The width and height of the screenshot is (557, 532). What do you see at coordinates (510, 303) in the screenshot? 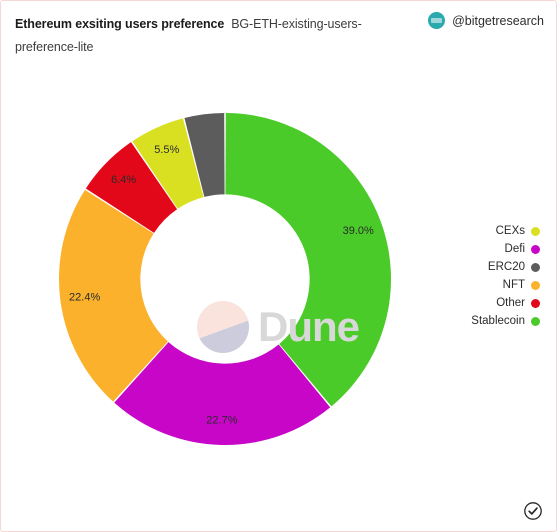
I see `legend-item-label: Other` at bounding box center [510, 303].